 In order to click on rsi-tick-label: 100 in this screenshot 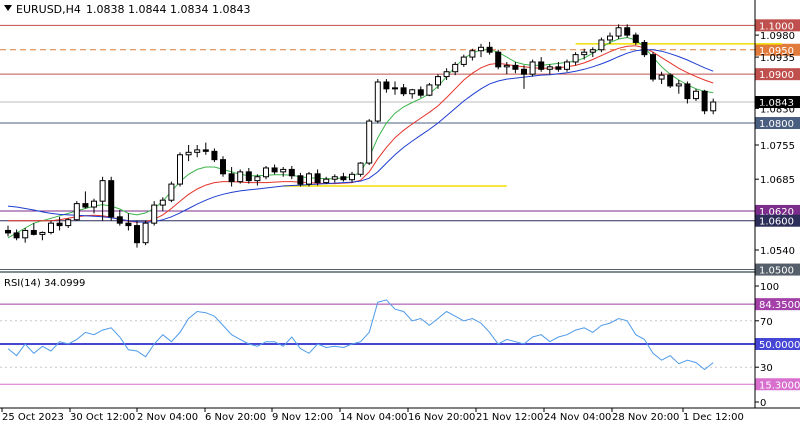, I will do `click(769, 287)`.